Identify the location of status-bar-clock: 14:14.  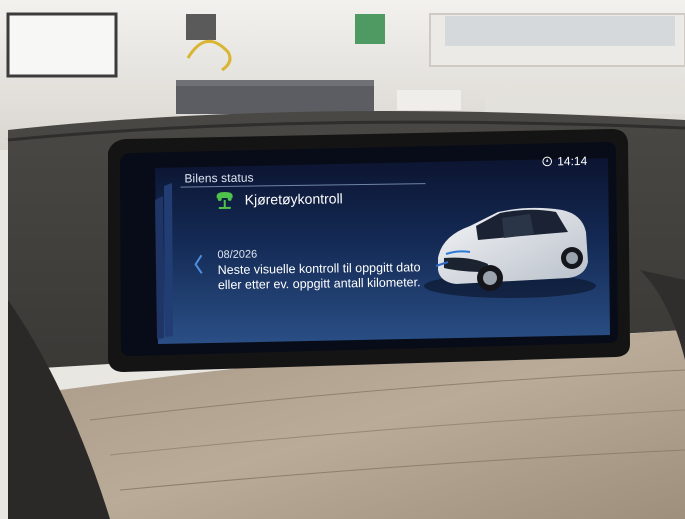
(564, 161).